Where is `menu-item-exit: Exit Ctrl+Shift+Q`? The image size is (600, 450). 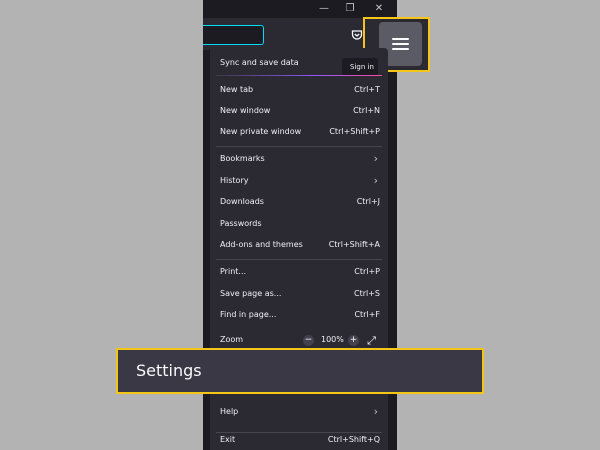 menu-item-exit: Exit Ctrl+Shift+Q is located at coordinates (299, 440).